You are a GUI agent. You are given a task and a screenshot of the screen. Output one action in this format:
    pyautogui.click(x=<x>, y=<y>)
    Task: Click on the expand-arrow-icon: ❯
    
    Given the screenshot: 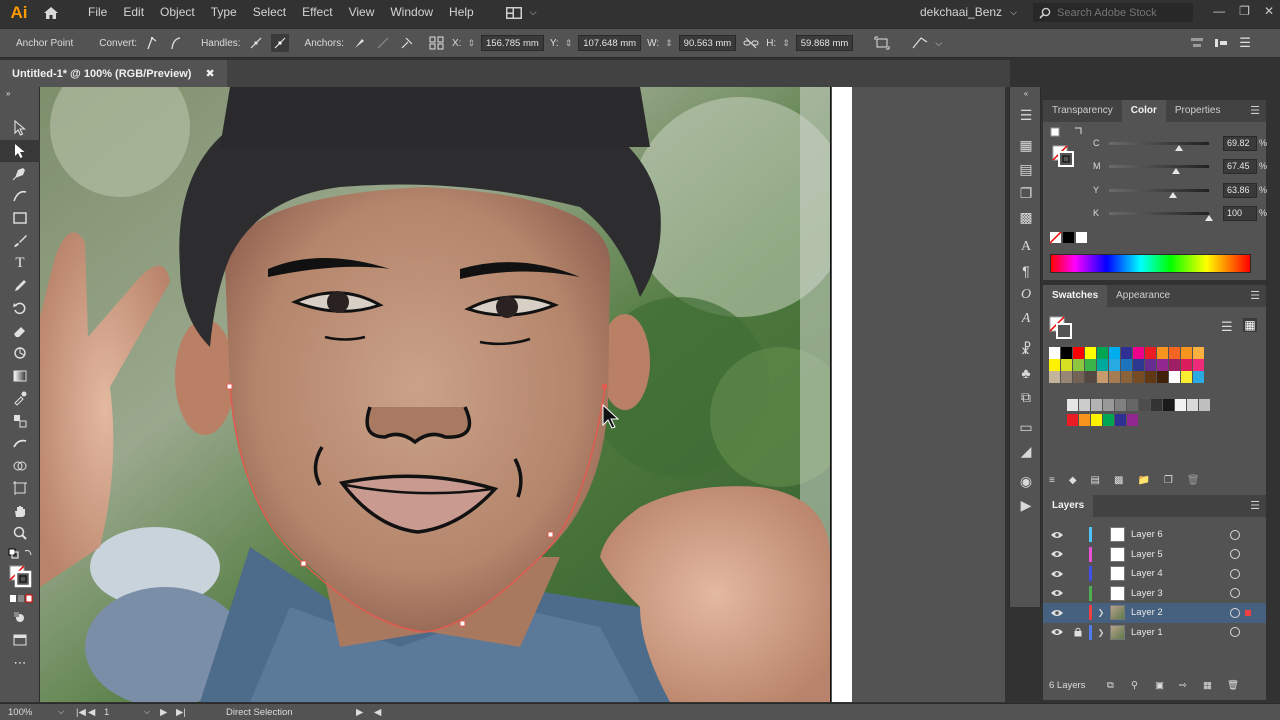 What is the action you would take?
    pyautogui.click(x=1101, y=612)
    